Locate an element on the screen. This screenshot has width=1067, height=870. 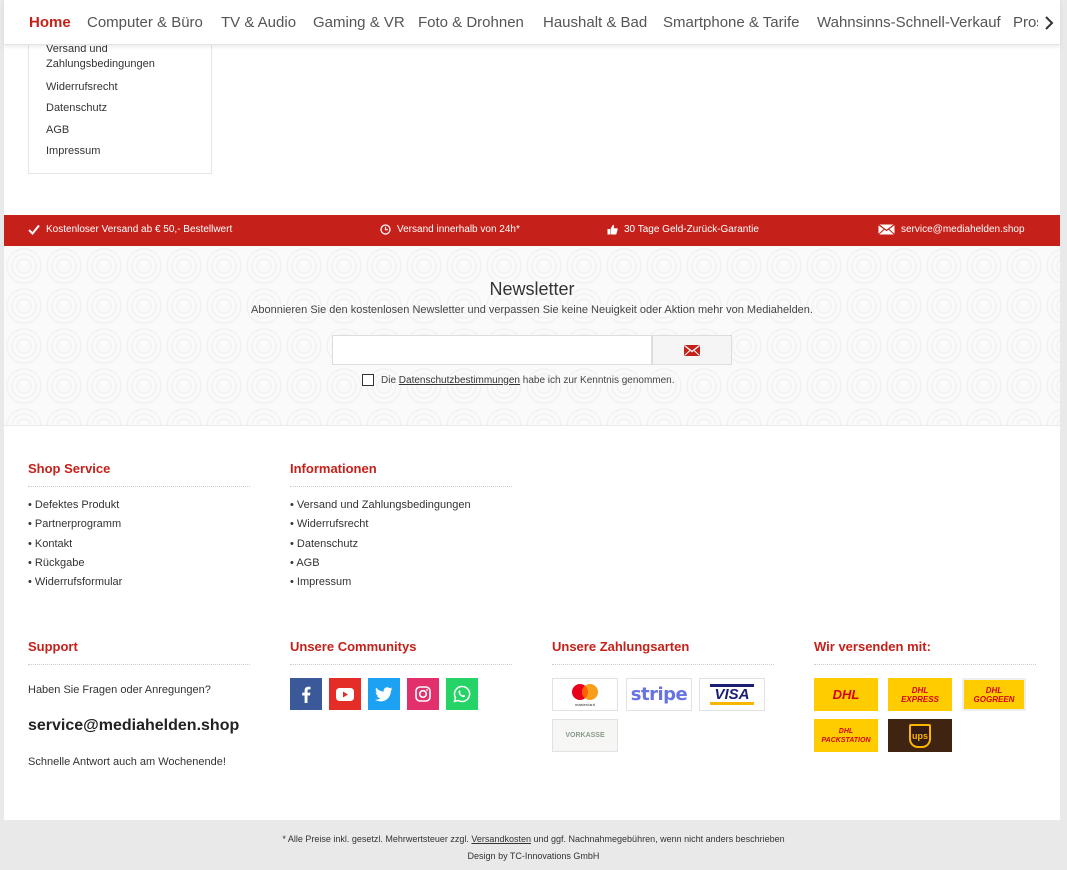
thumbs-up-icon is located at coordinates (612, 229).